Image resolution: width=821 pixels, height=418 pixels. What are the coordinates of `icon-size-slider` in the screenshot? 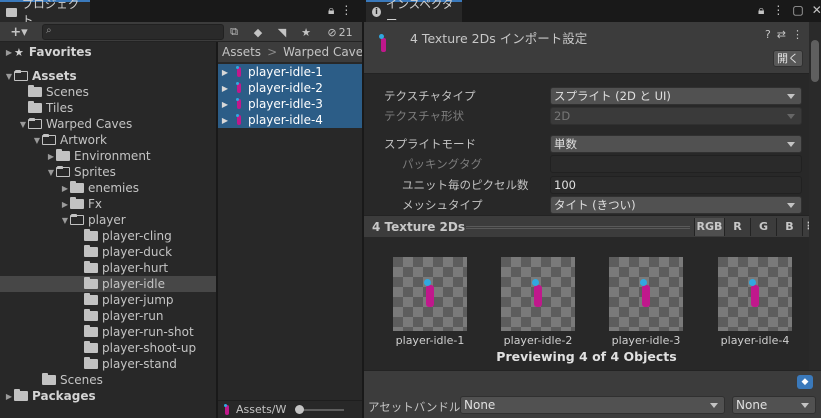 It's located at (319, 409).